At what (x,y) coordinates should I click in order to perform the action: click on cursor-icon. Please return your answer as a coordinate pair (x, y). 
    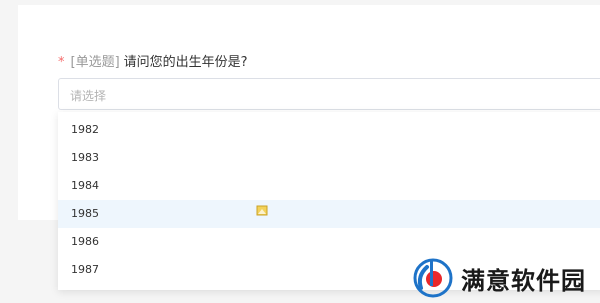
    Looking at the image, I should click on (262, 210).